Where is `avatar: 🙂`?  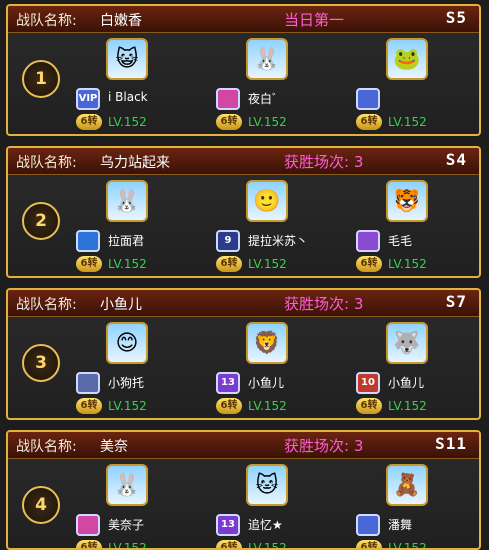 avatar: 🙂 is located at coordinates (267, 201).